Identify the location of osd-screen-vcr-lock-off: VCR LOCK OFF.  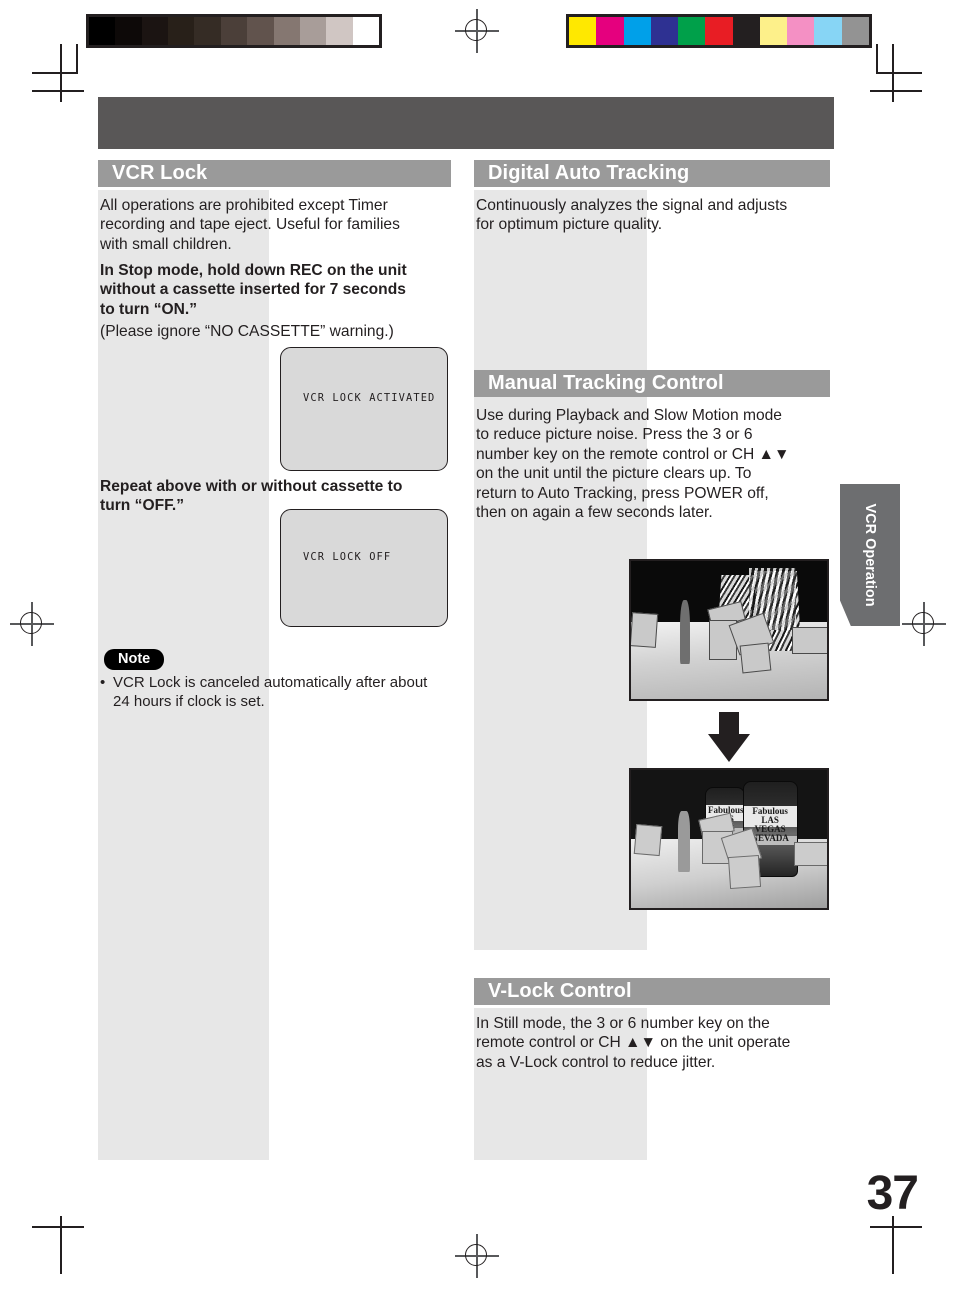
(364, 568).